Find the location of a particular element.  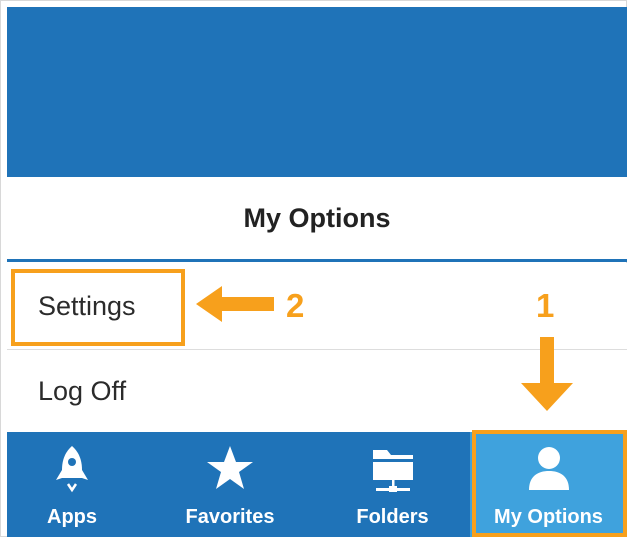

step-2-label: 2 is located at coordinates (295, 305).